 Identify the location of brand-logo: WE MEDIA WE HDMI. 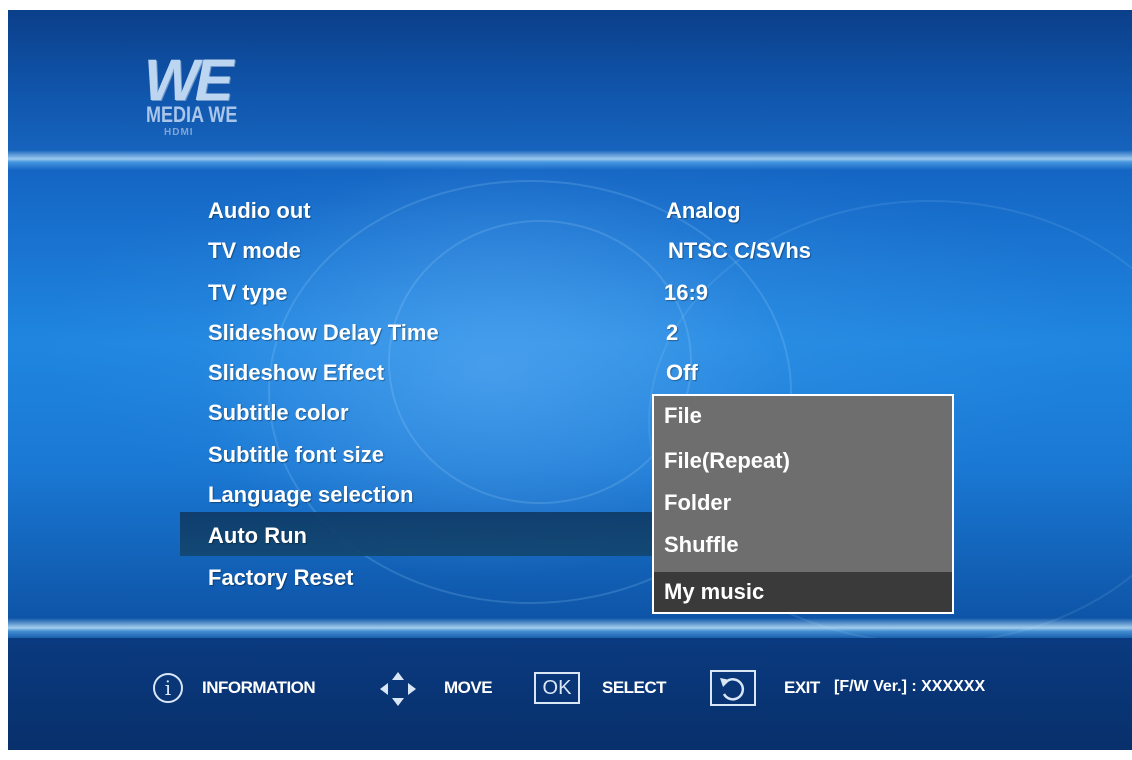
(199, 102).